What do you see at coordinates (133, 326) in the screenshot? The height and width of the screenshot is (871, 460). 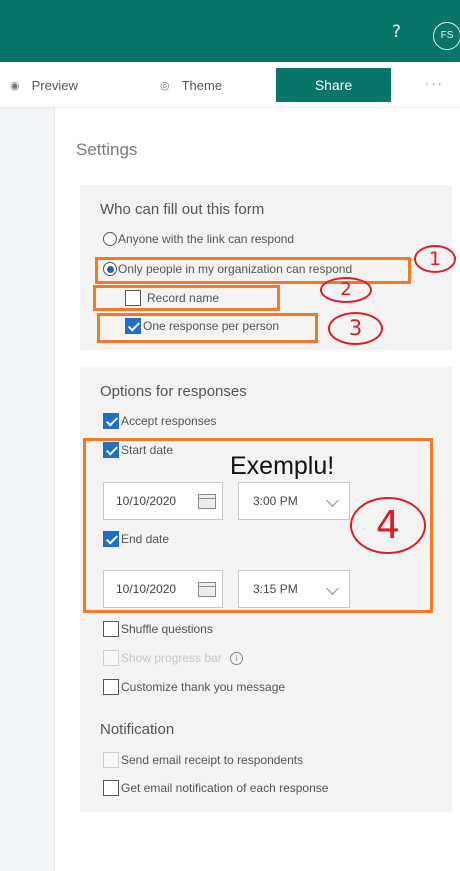 I see `one-response-checkbox` at bounding box center [133, 326].